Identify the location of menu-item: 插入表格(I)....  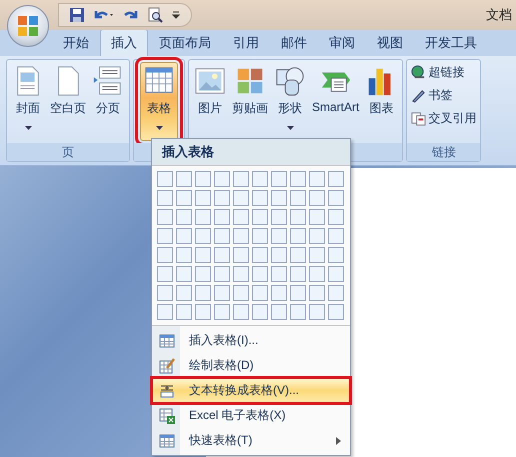
(251, 340).